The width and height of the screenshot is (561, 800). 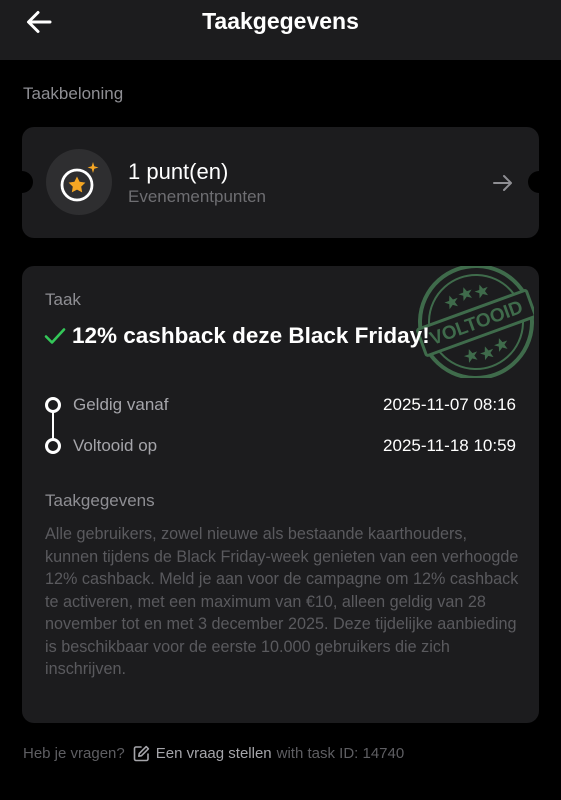 I want to click on ask-question-link: Een vraag stellen, so click(x=205, y=753).